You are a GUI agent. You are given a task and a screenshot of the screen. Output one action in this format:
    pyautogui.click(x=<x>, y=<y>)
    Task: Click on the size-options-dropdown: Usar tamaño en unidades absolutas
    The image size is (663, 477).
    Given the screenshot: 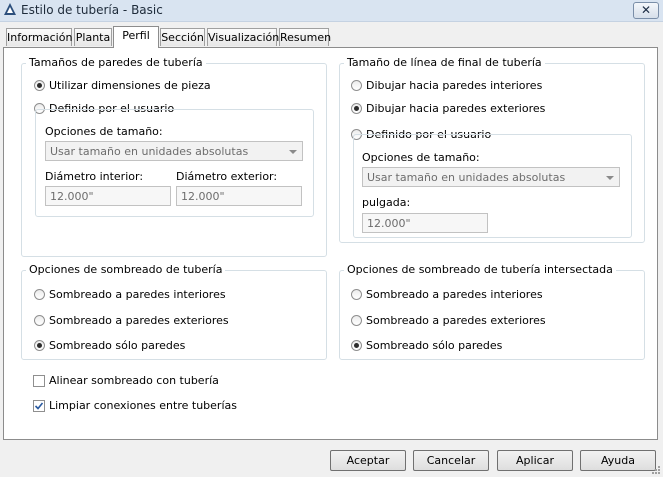 What is the action you would take?
    pyautogui.click(x=174, y=151)
    